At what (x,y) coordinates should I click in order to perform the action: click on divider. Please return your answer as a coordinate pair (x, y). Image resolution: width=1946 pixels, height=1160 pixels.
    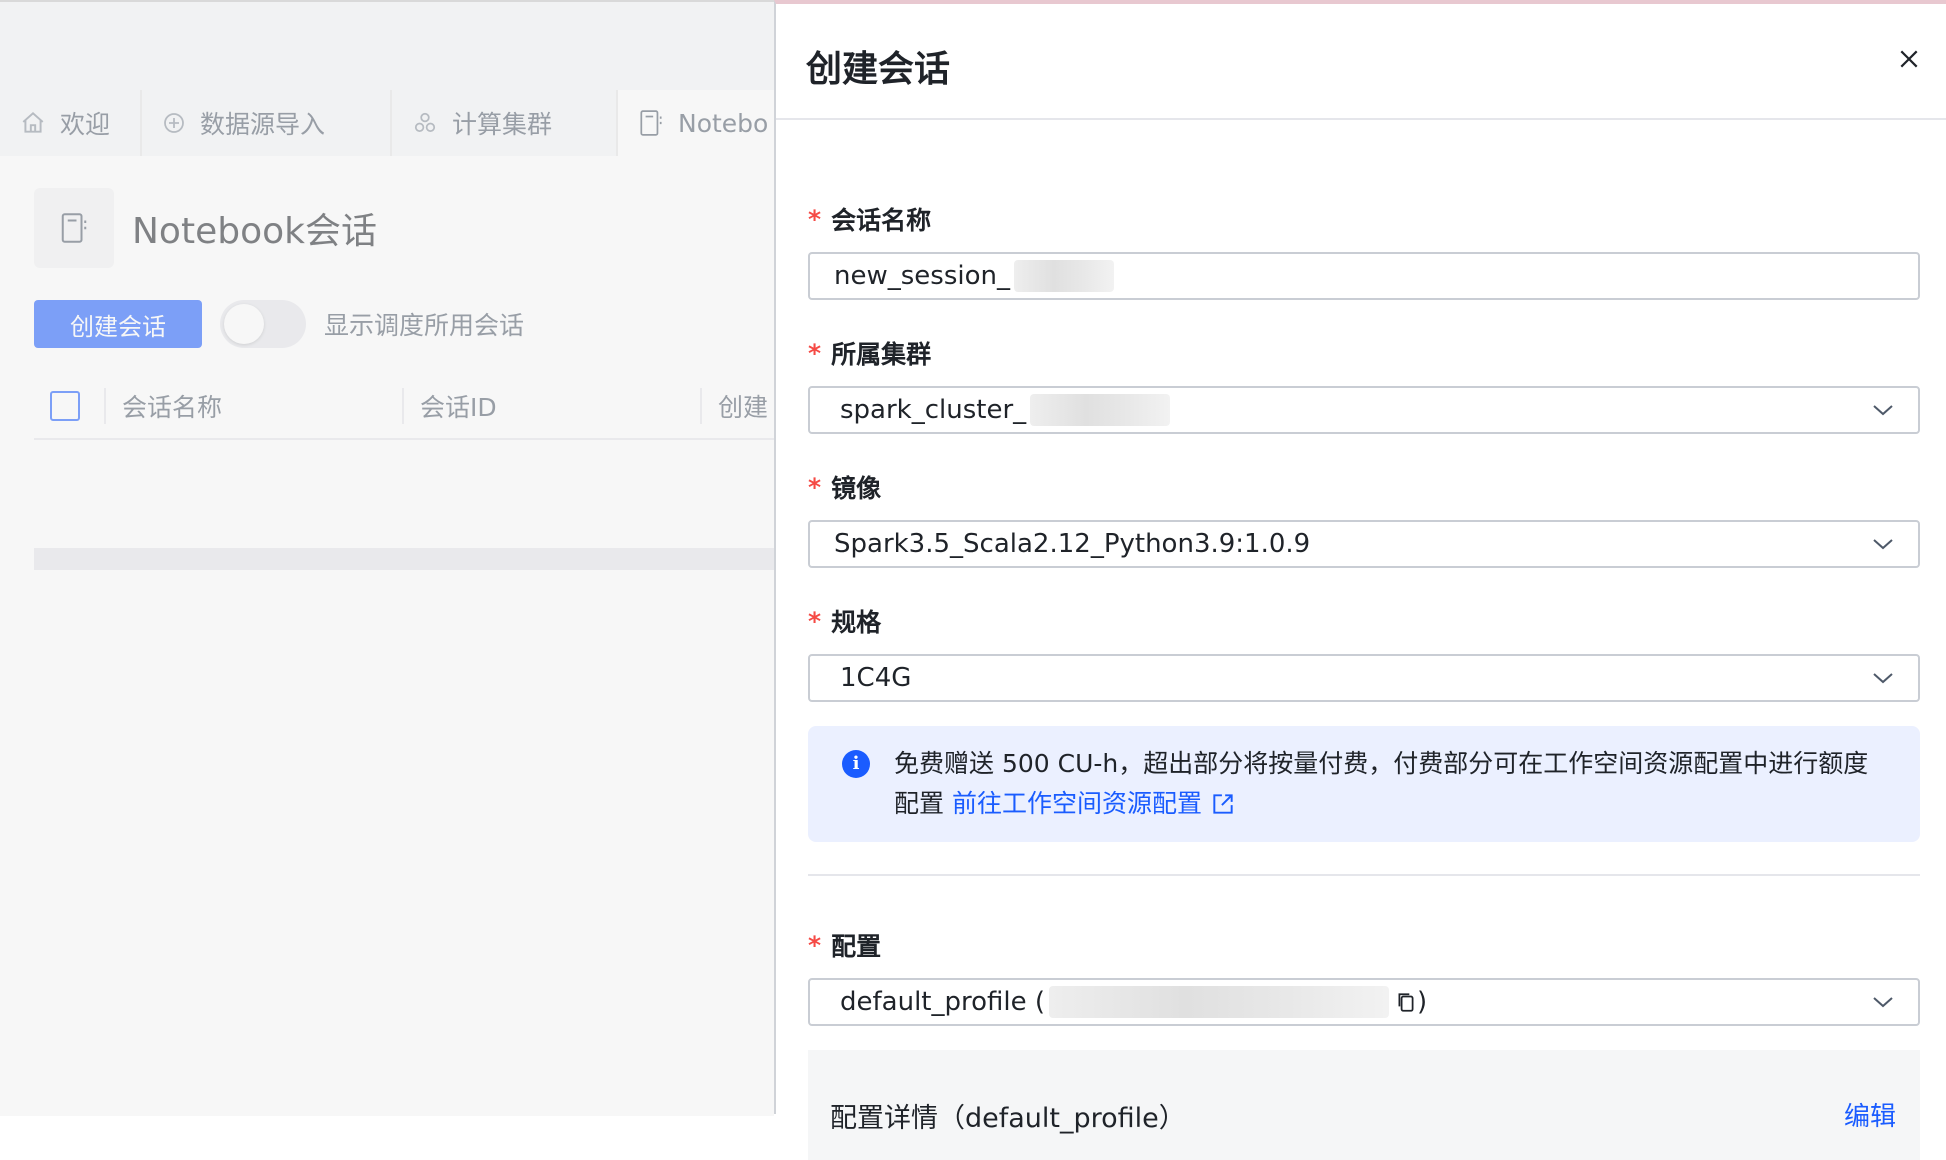
    Looking at the image, I should click on (1364, 875).